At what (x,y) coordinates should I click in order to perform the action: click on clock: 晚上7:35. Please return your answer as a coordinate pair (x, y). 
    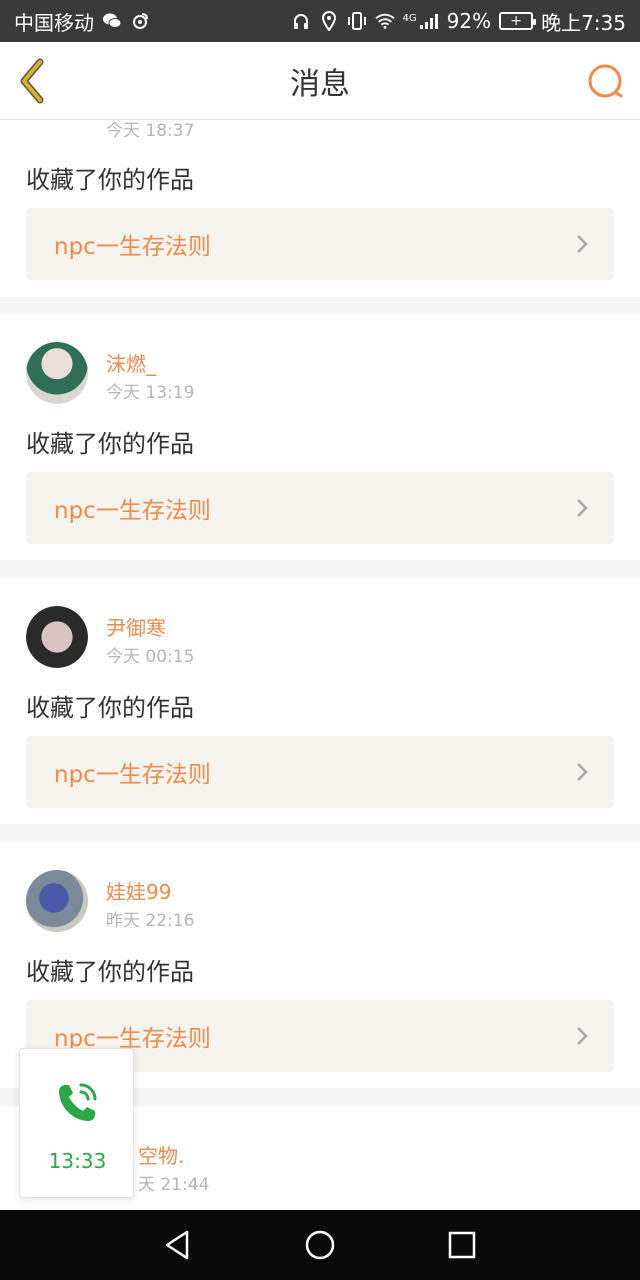
    Looking at the image, I should click on (583, 22).